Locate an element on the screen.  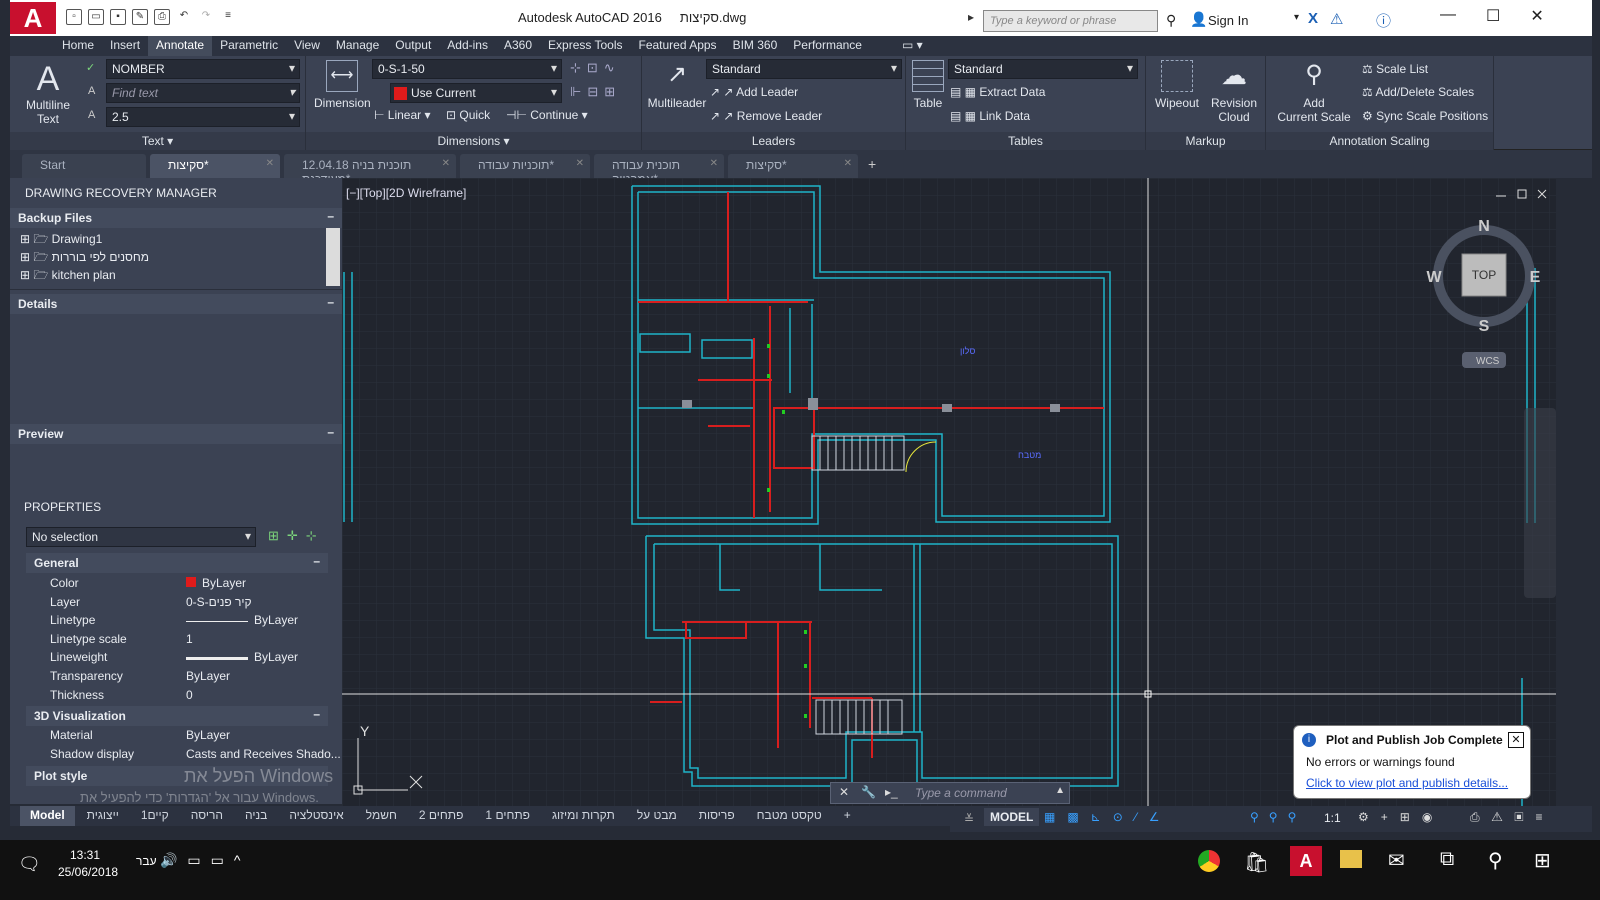
close-notification-icon: ✕ is located at coordinates (1516, 740).